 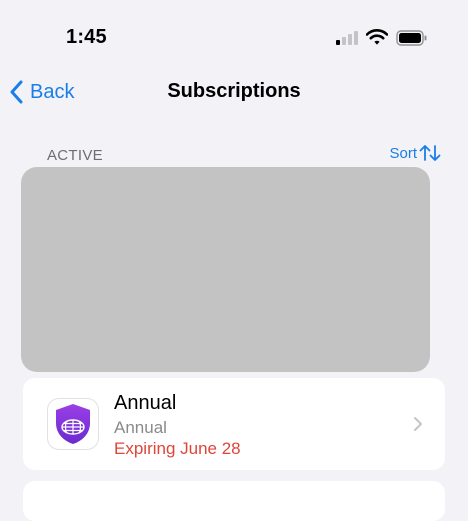 What do you see at coordinates (177, 448) in the screenshot?
I see `subscription-expiry: Expiring June 28` at bounding box center [177, 448].